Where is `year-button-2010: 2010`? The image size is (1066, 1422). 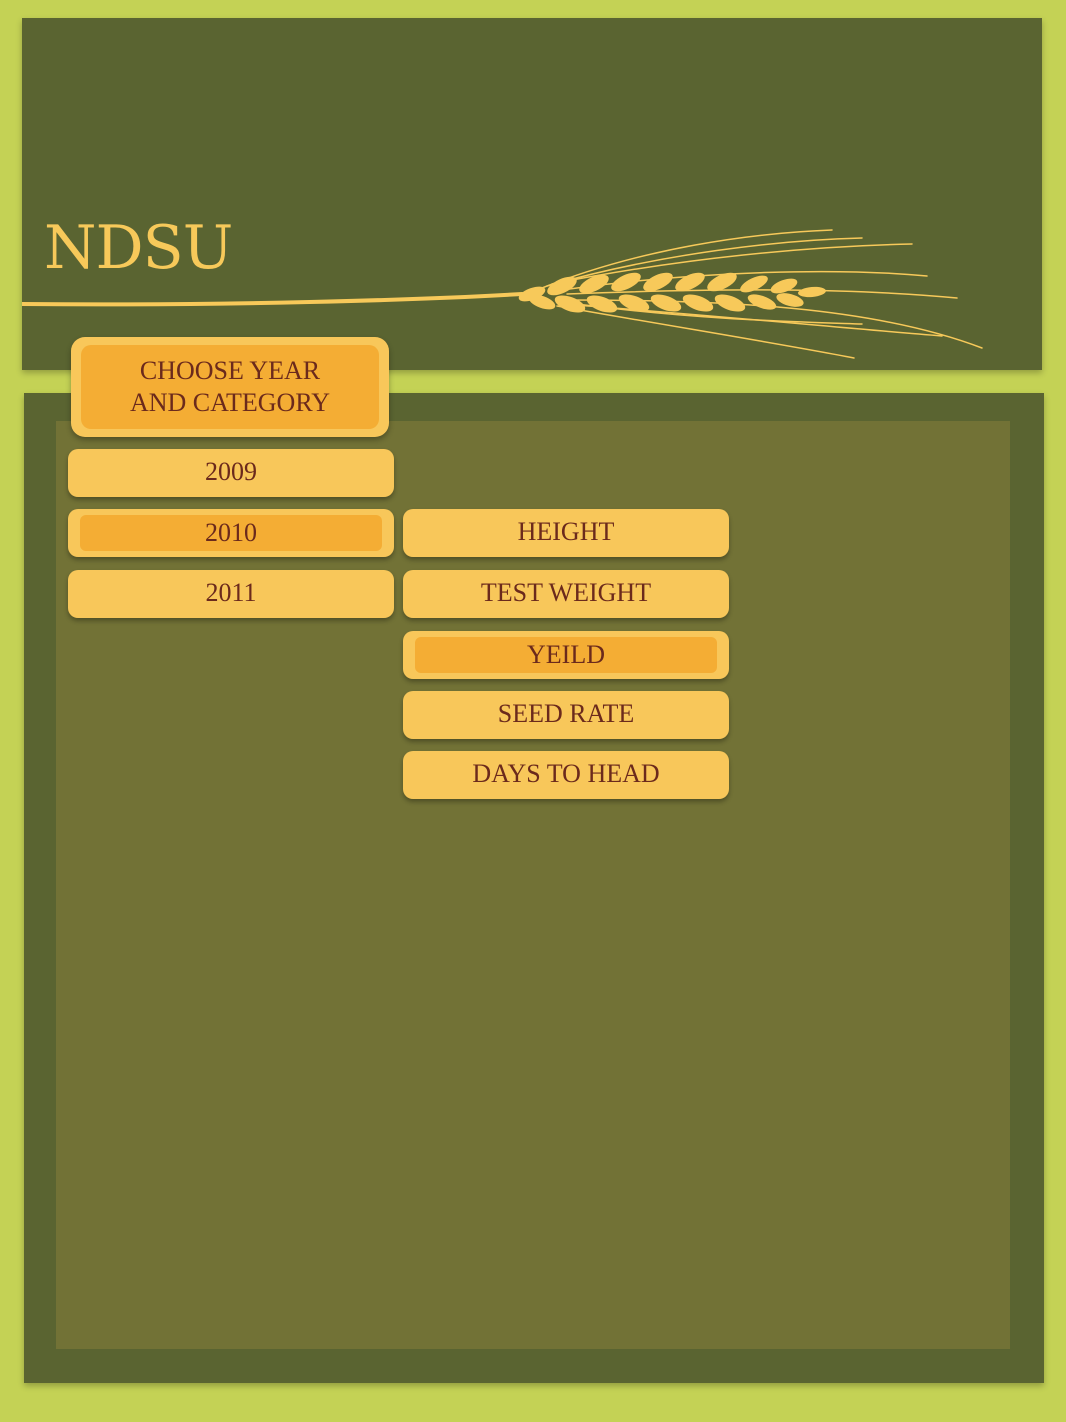
year-button-2010: 2010 is located at coordinates (231, 533).